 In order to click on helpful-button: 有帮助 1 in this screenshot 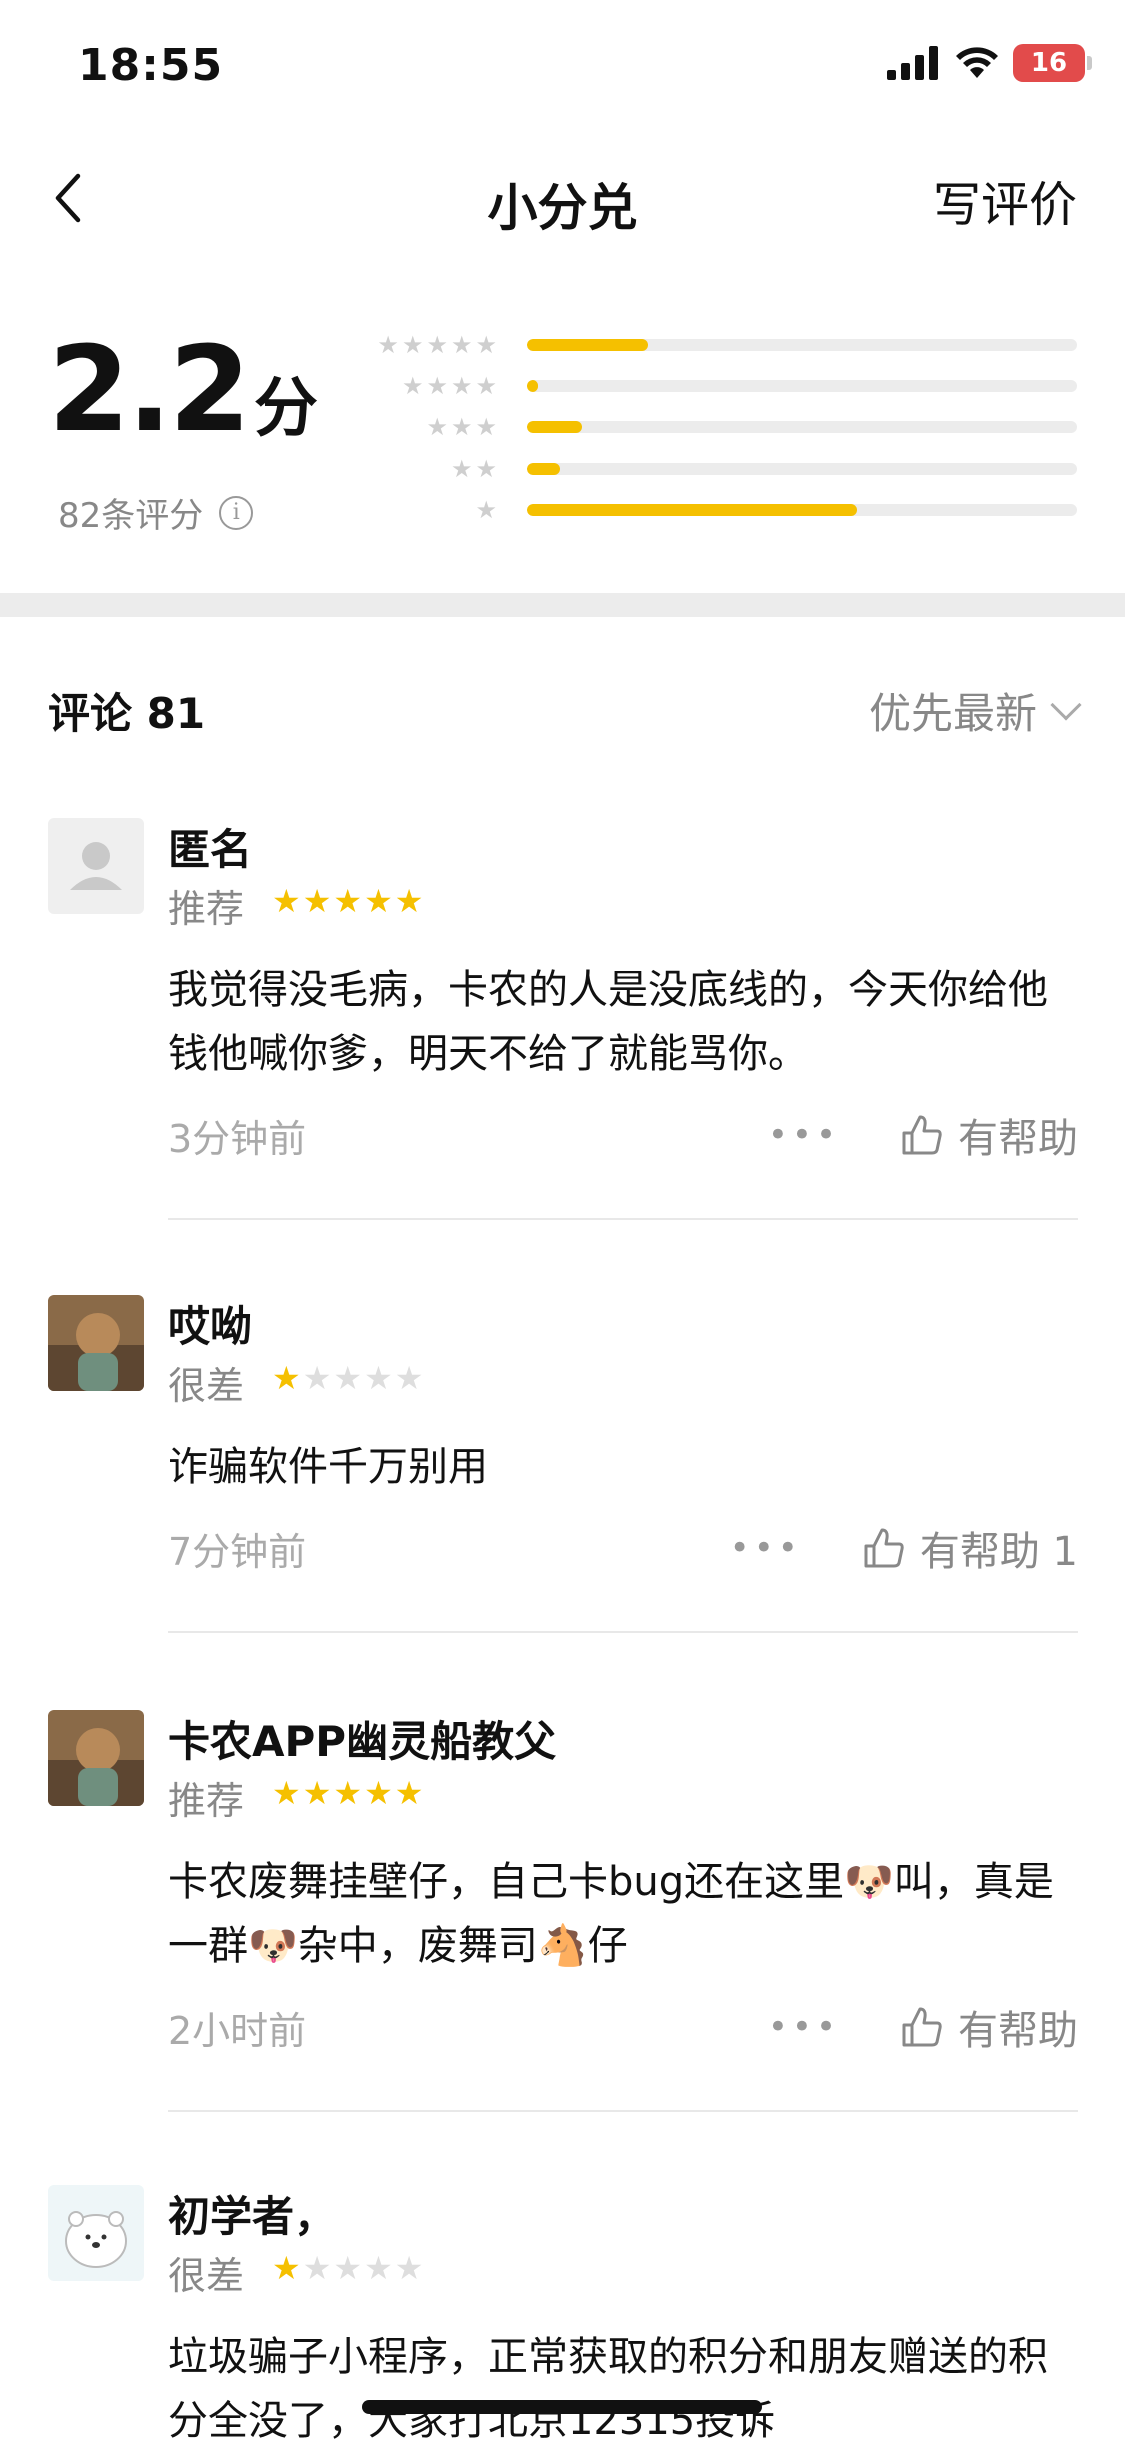, I will do `click(970, 1548)`.